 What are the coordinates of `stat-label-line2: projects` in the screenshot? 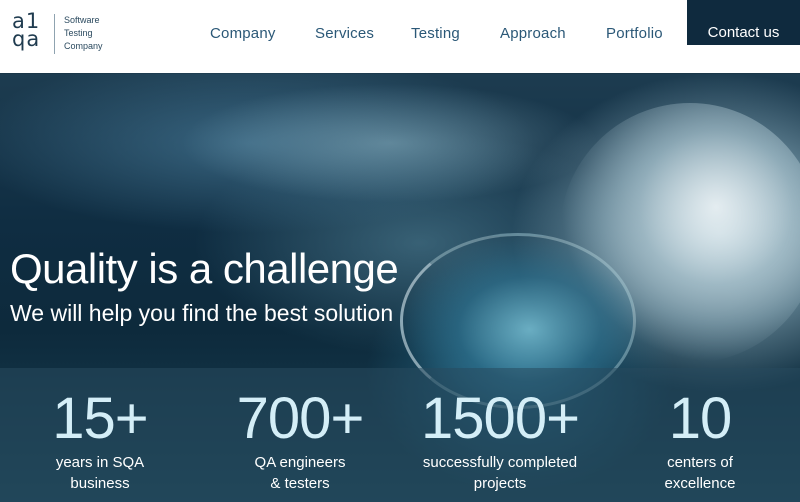 It's located at (500, 483).